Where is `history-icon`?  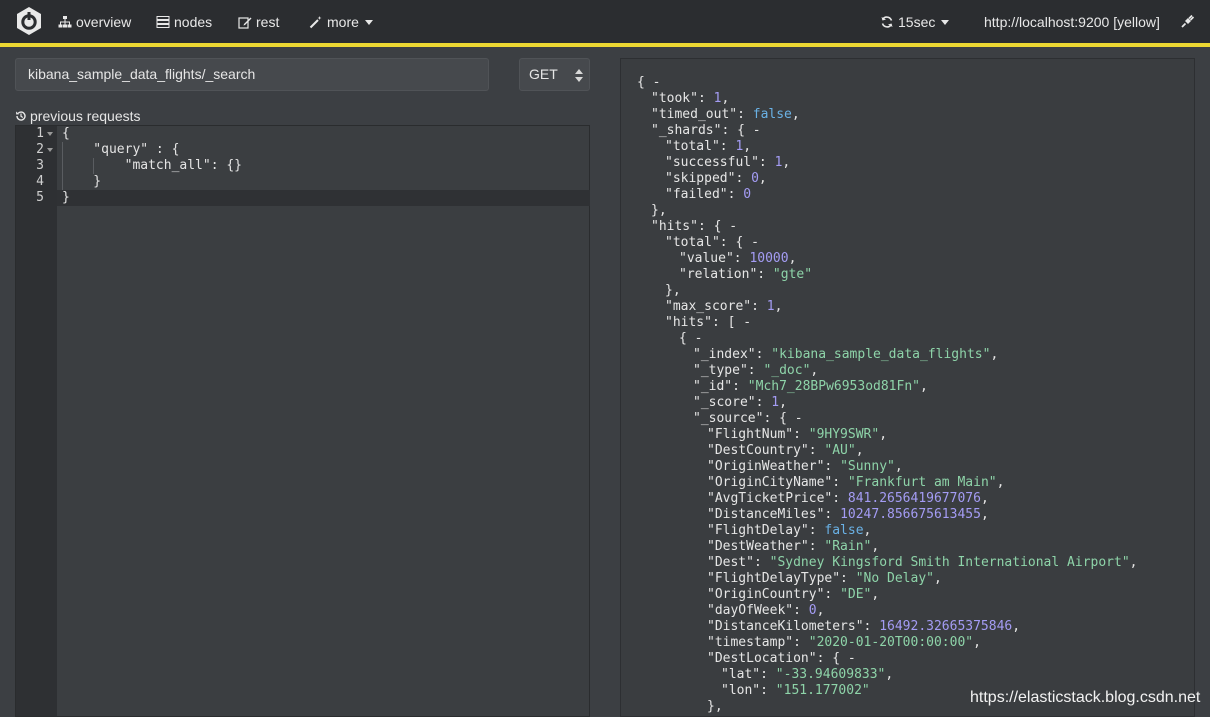
history-icon is located at coordinates (21, 116).